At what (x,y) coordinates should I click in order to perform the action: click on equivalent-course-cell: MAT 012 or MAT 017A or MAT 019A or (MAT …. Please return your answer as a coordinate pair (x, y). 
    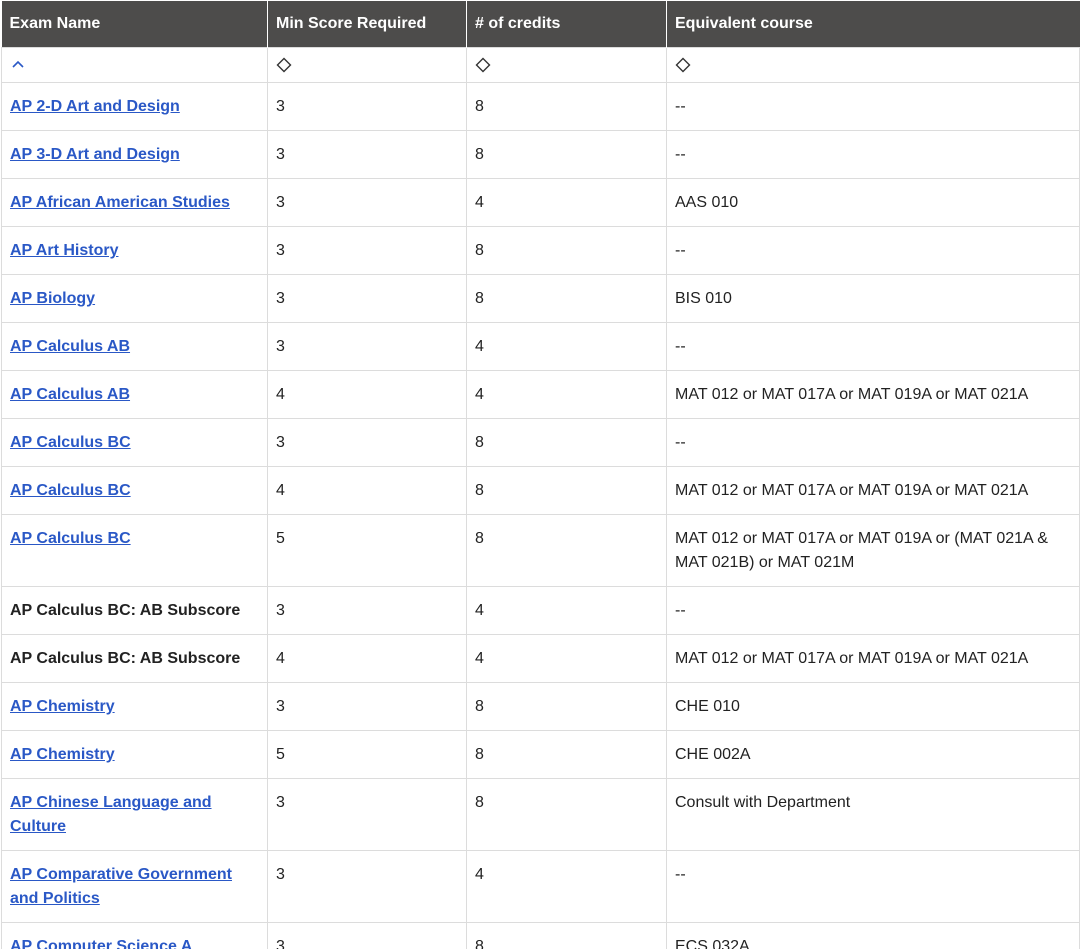
    Looking at the image, I should click on (873, 550).